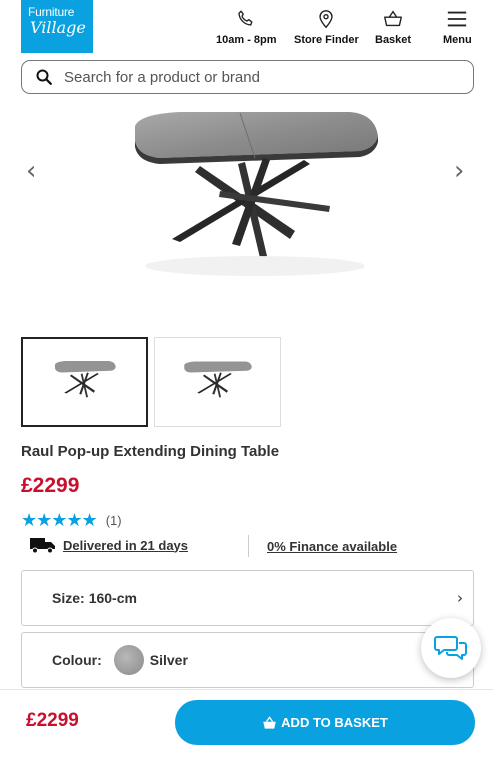 The width and height of the screenshot is (493, 759). Describe the element at coordinates (77, 660) in the screenshot. I see `colour-label: Colour:` at that location.